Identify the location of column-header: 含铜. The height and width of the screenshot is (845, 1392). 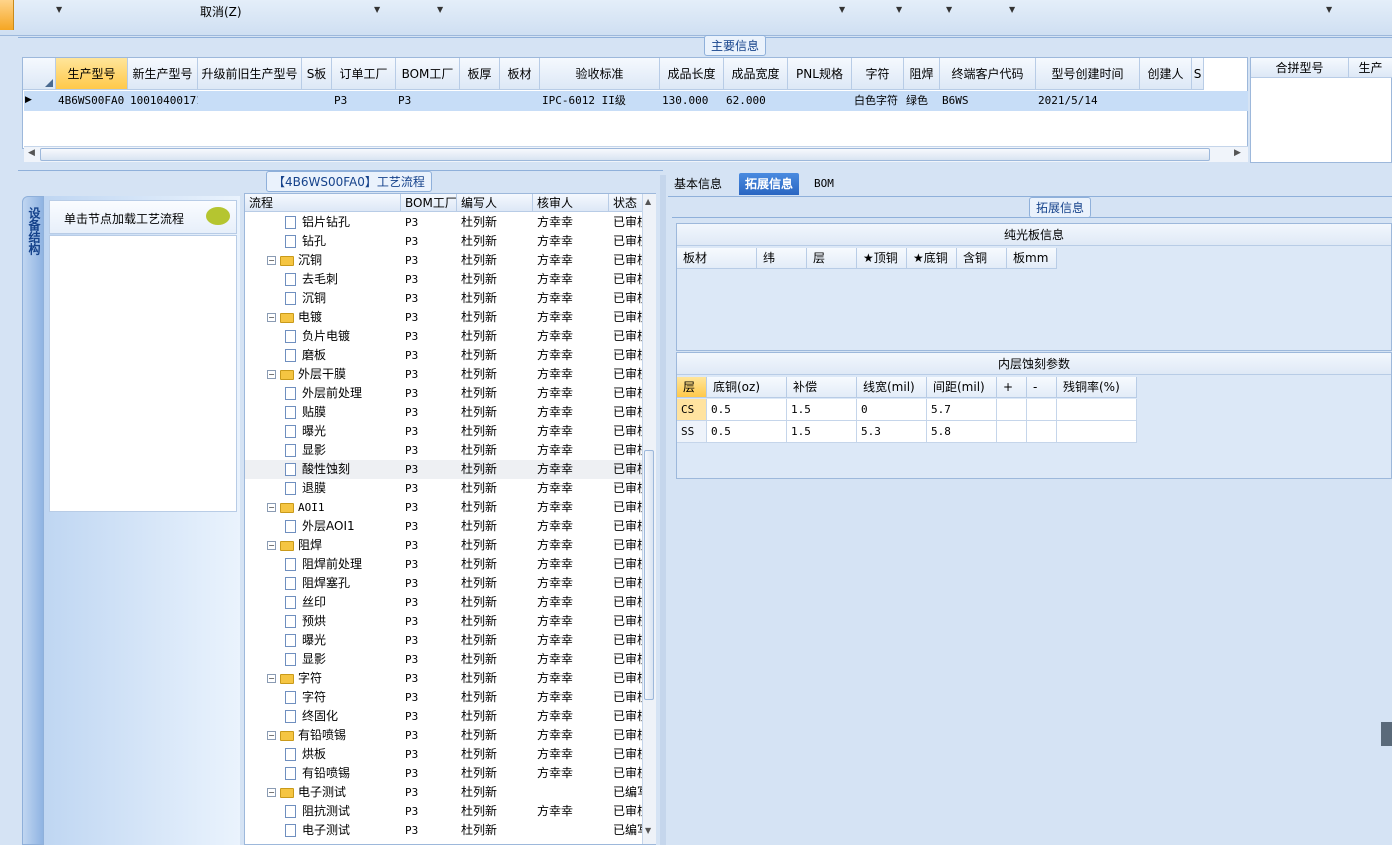
(982, 258).